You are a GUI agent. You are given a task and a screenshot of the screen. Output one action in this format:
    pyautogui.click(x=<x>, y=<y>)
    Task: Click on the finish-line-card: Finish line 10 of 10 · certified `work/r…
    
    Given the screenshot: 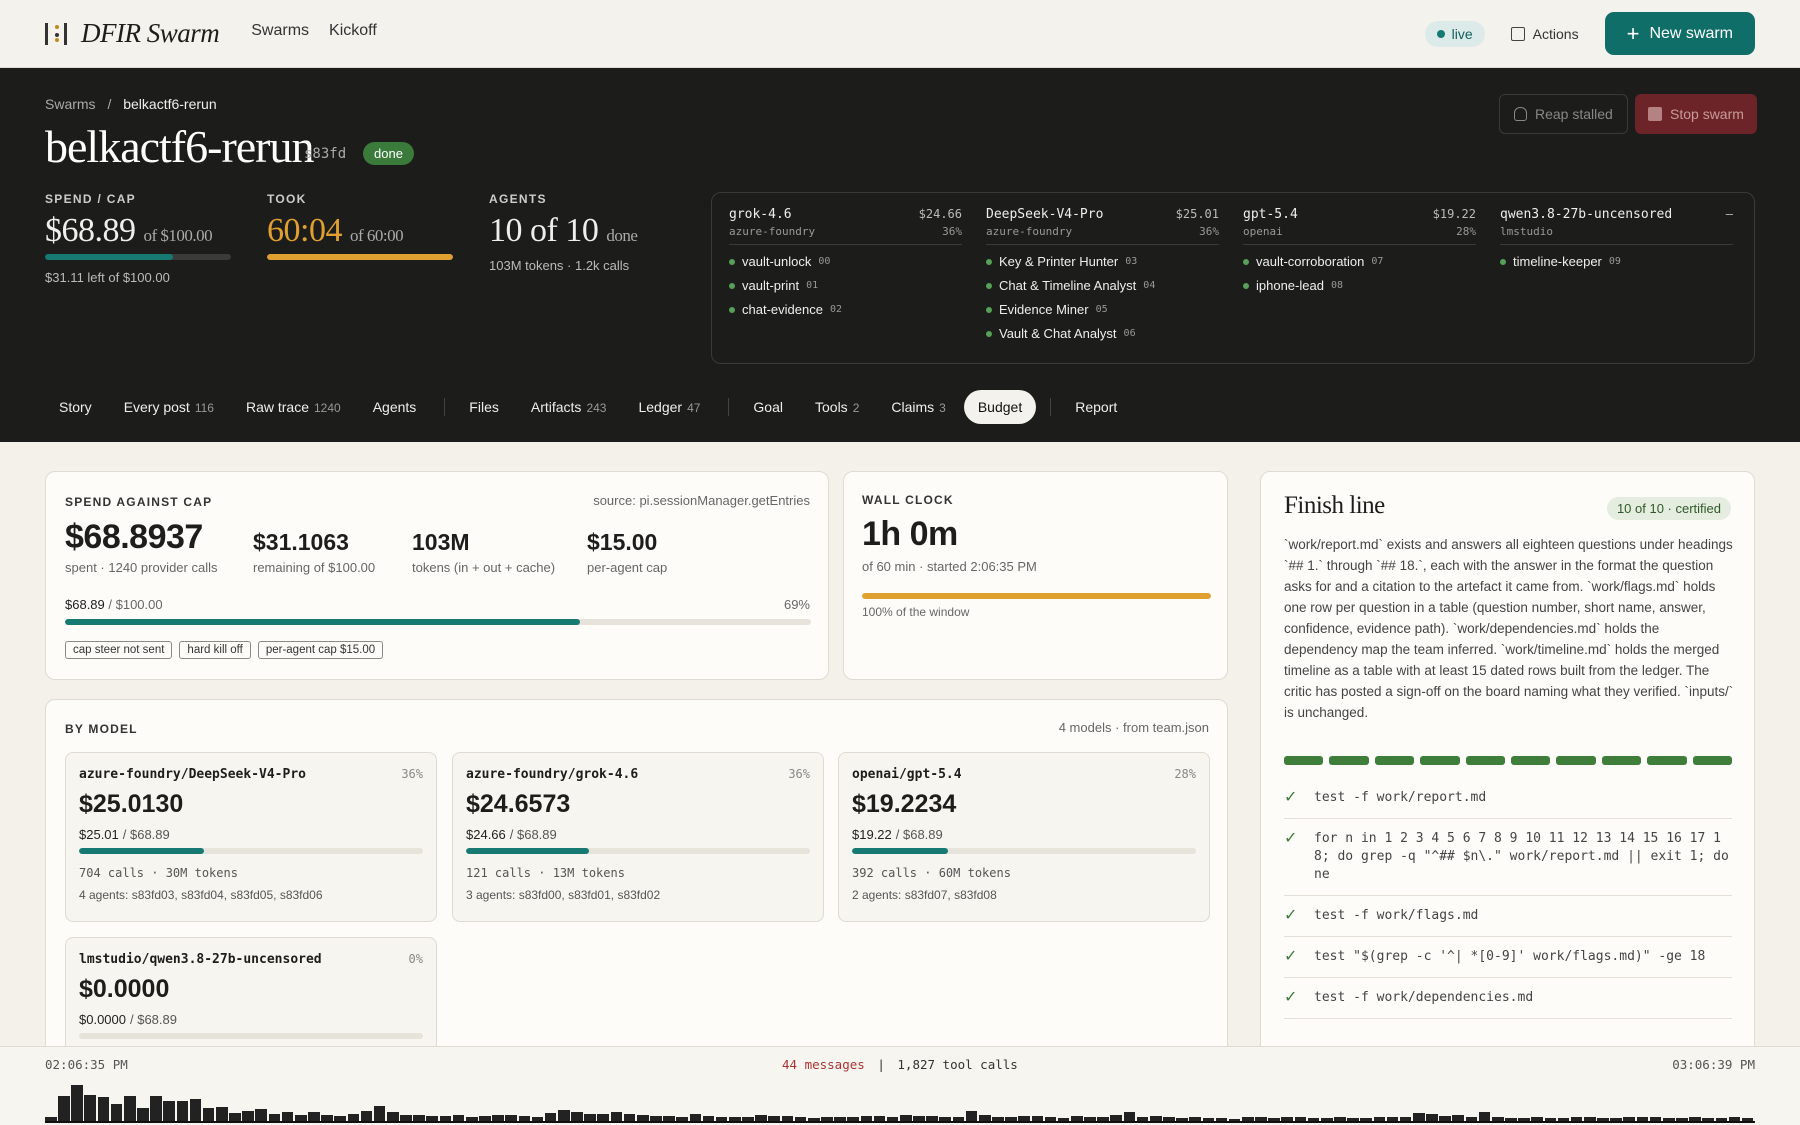 What is the action you would take?
    pyautogui.click(x=1507, y=775)
    